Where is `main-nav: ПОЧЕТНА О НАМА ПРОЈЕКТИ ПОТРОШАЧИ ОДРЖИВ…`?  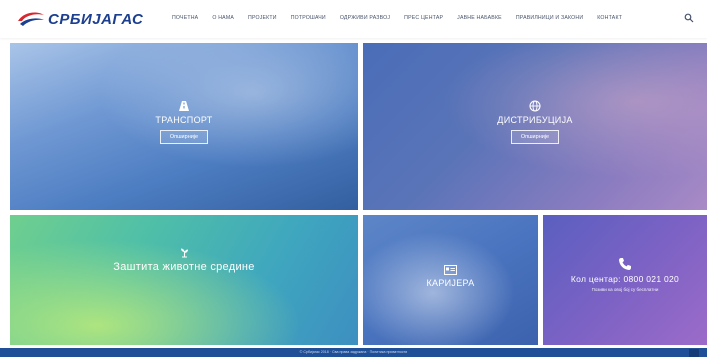 main-nav: ПОЧЕТНА О НАМА ПРОЈЕКТИ ПОТРОШАЧИ ОДРЖИВ… is located at coordinates (404, 18).